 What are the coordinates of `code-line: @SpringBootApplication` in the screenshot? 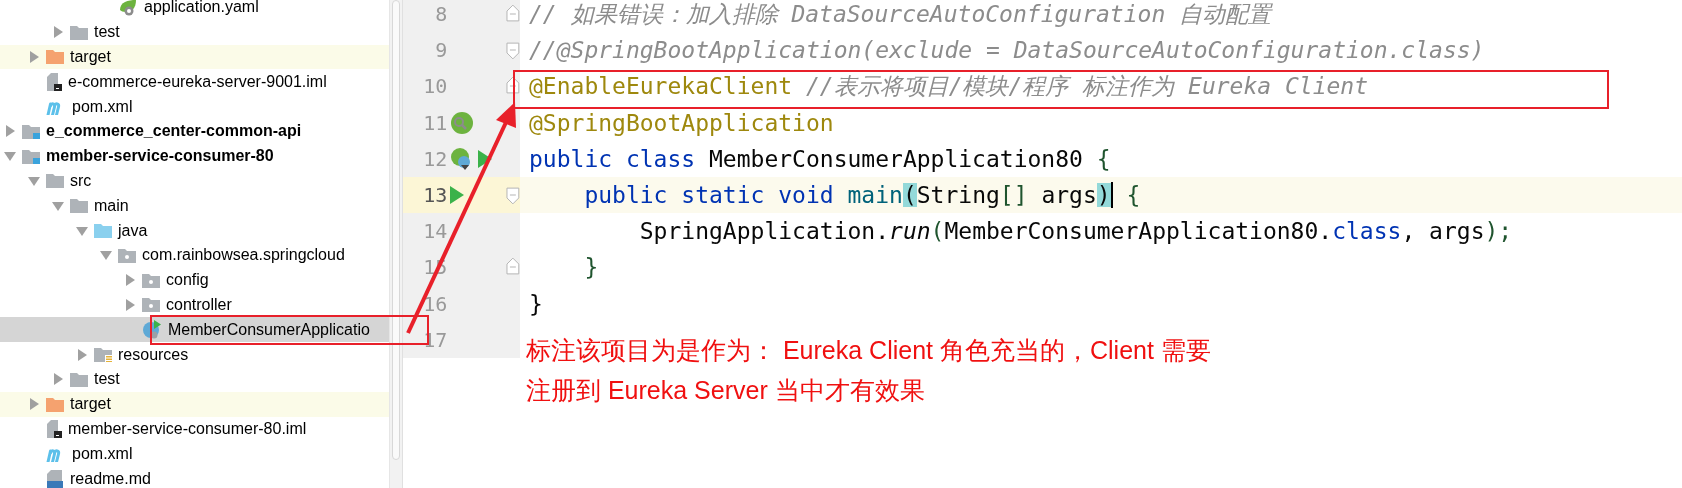 It's located at (681, 122).